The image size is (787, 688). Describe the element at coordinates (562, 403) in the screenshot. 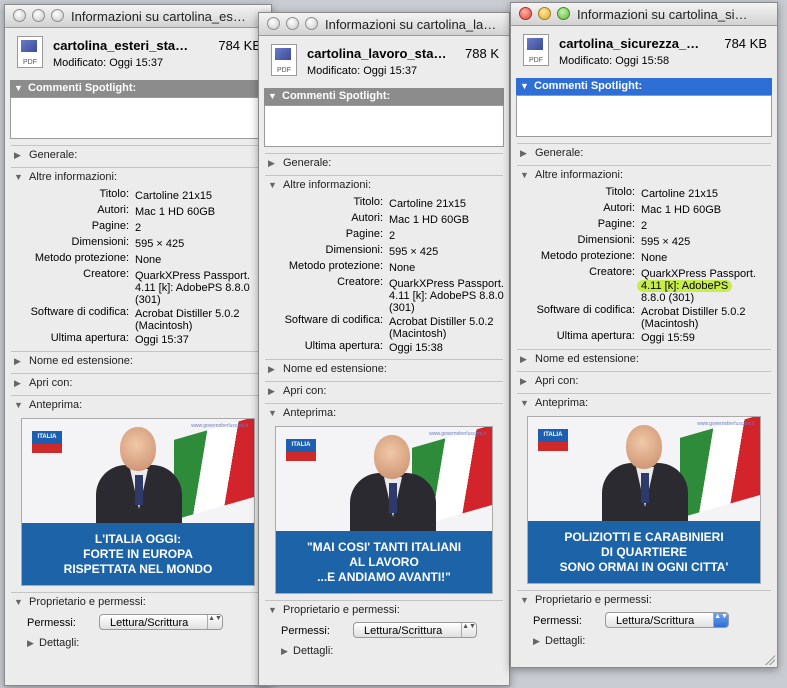

I see `section-label: Anteprima:` at that location.